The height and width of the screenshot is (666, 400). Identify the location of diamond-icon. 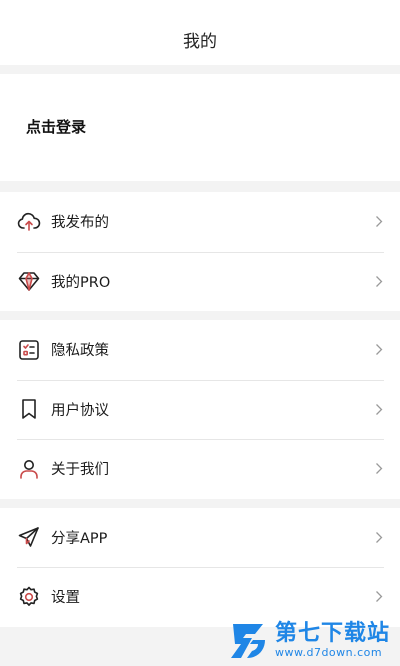
(29, 281).